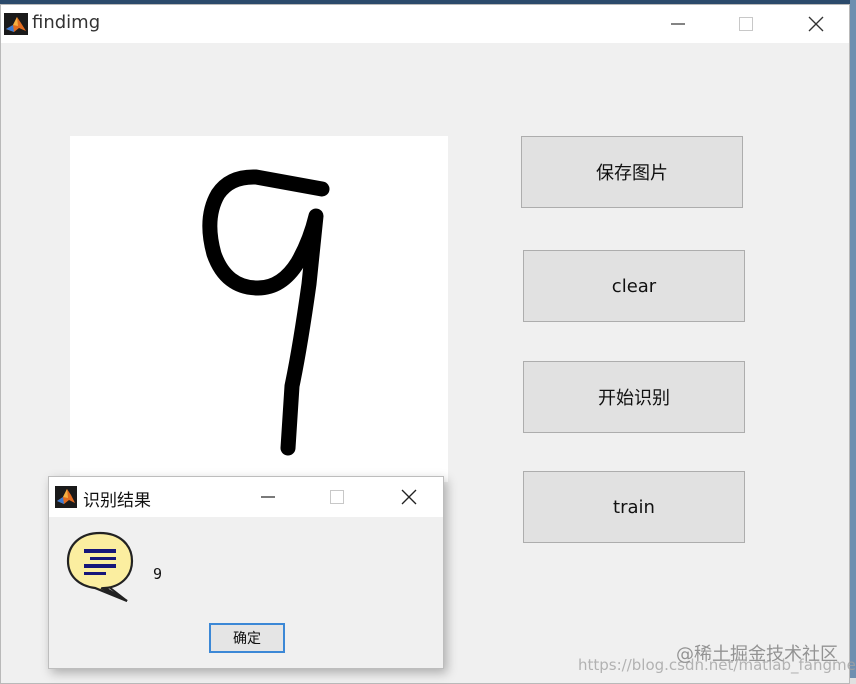 The width and height of the screenshot is (856, 684). What do you see at coordinates (425, 24) in the screenshot?
I see `main-titlebar: findimg` at bounding box center [425, 24].